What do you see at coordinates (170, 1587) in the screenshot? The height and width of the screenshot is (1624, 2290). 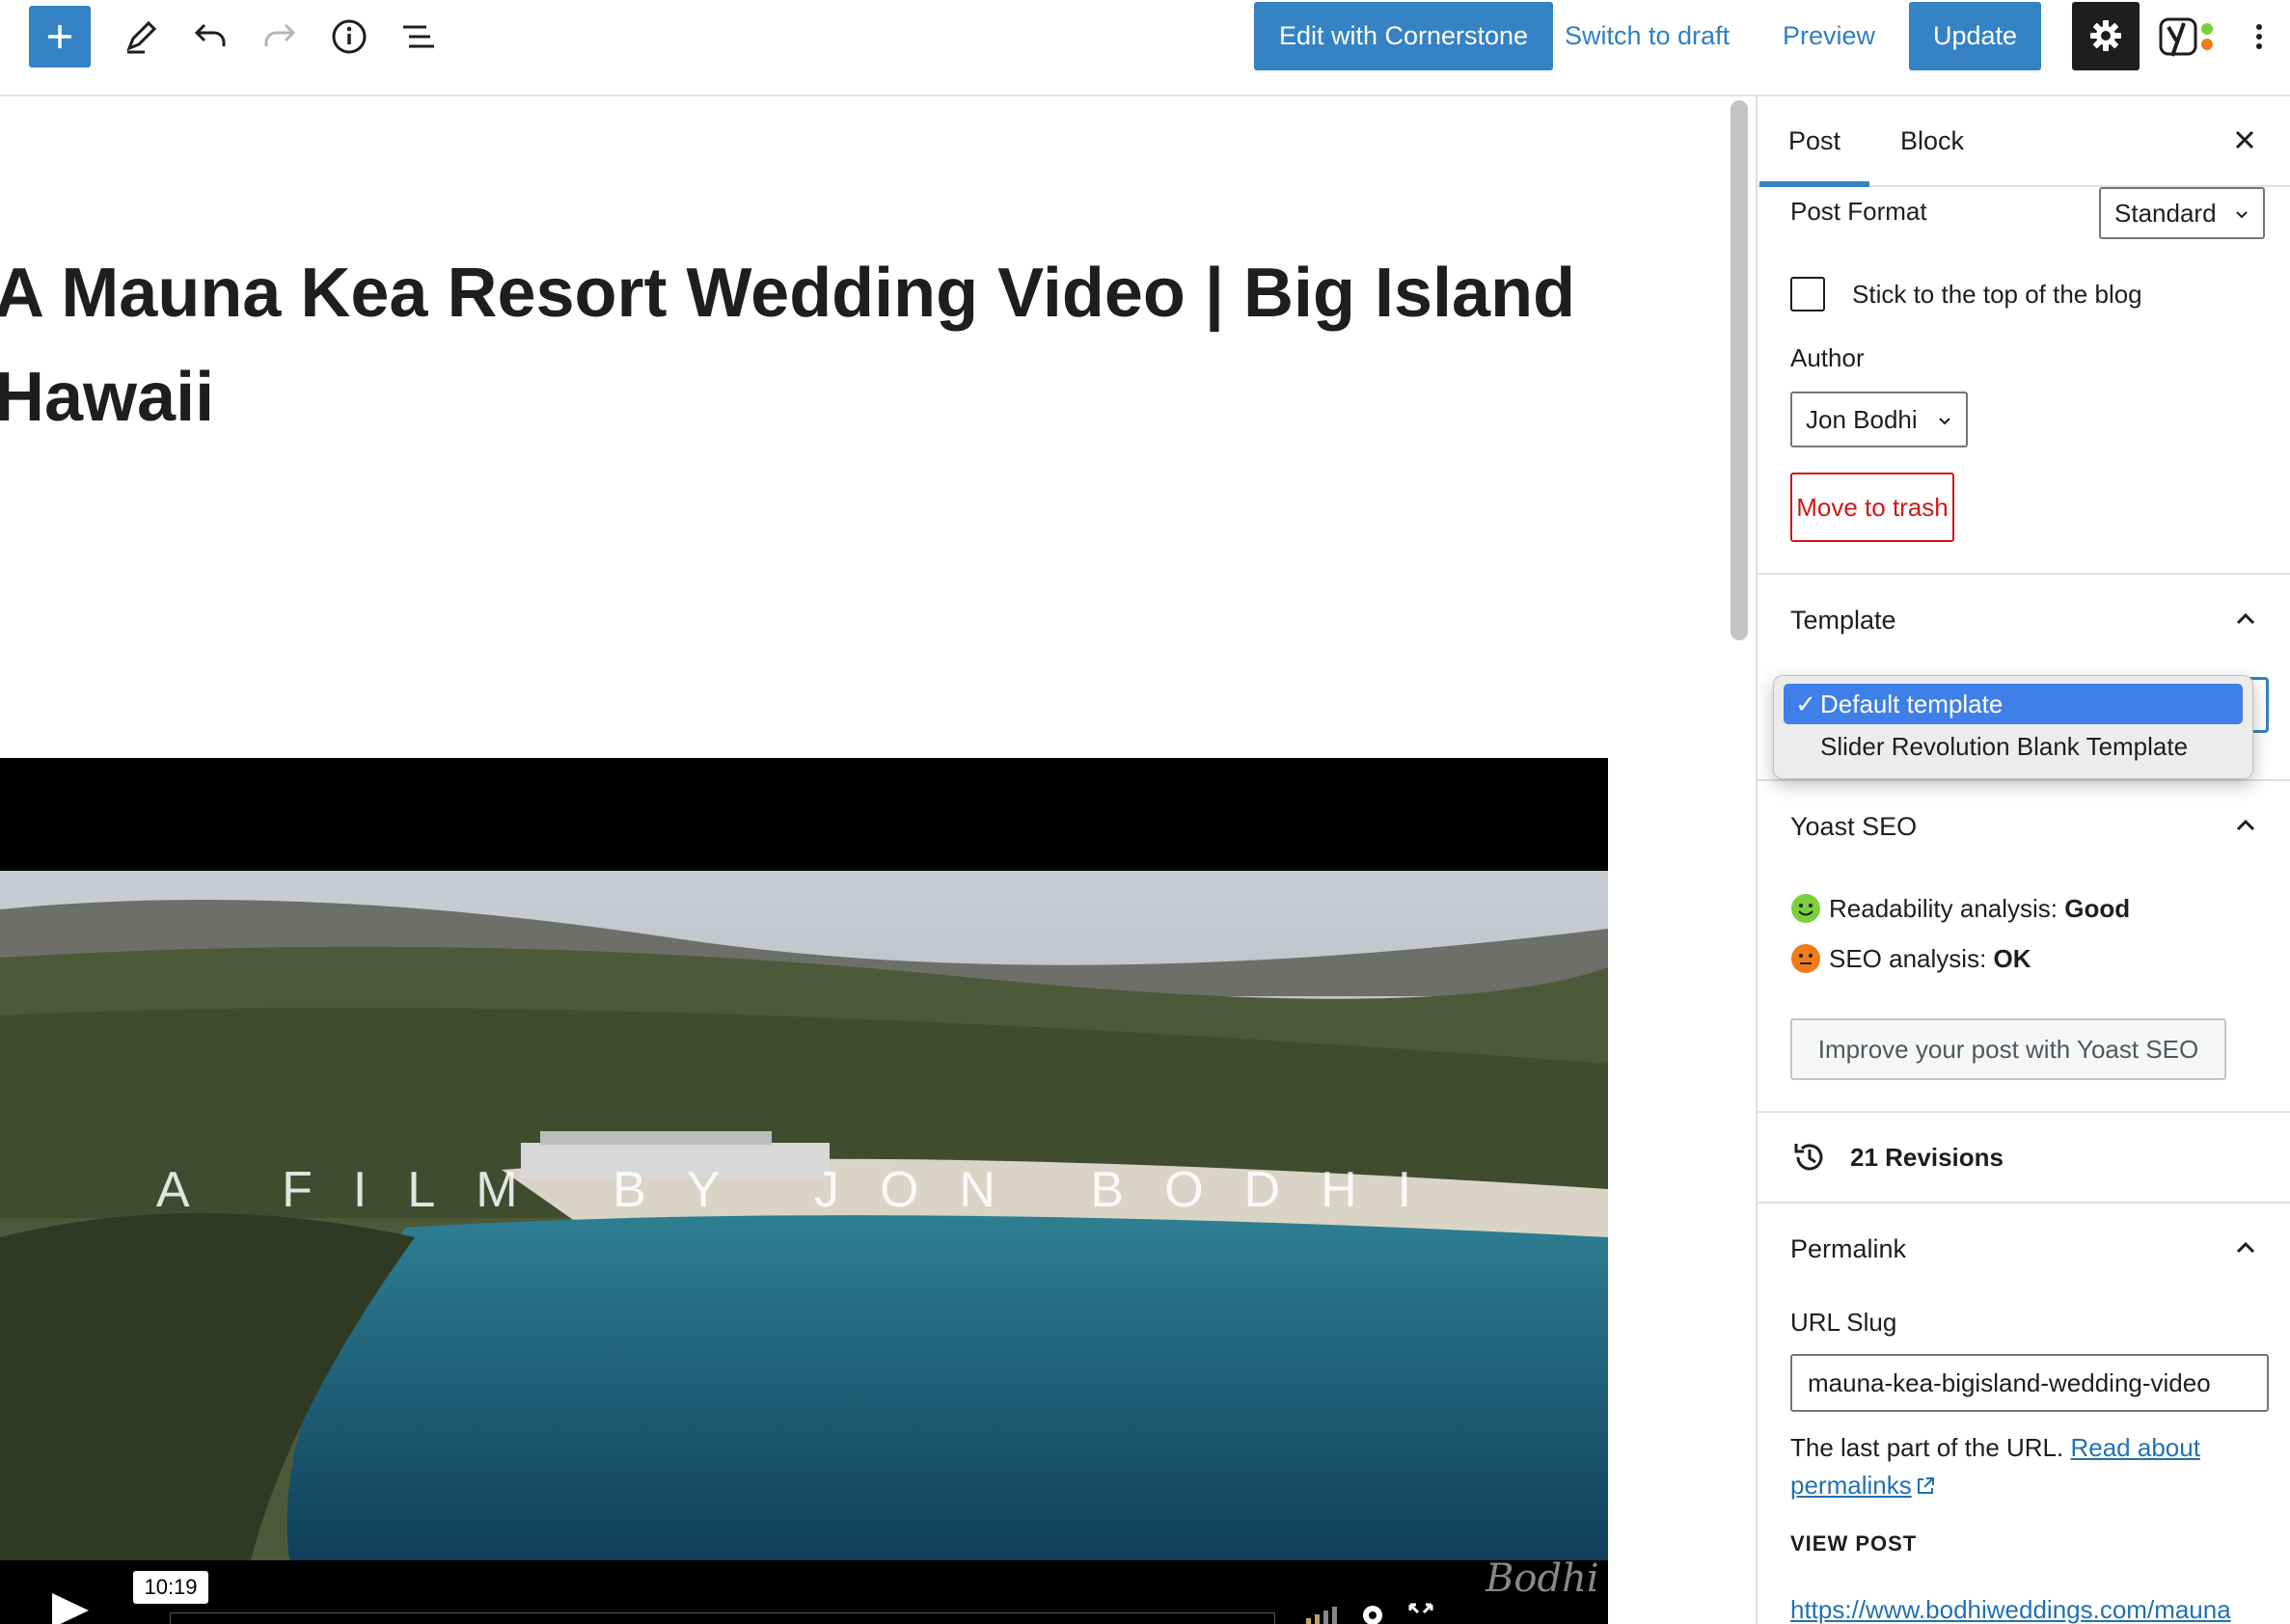 I see `video-timestamp: 10:19` at bounding box center [170, 1587].